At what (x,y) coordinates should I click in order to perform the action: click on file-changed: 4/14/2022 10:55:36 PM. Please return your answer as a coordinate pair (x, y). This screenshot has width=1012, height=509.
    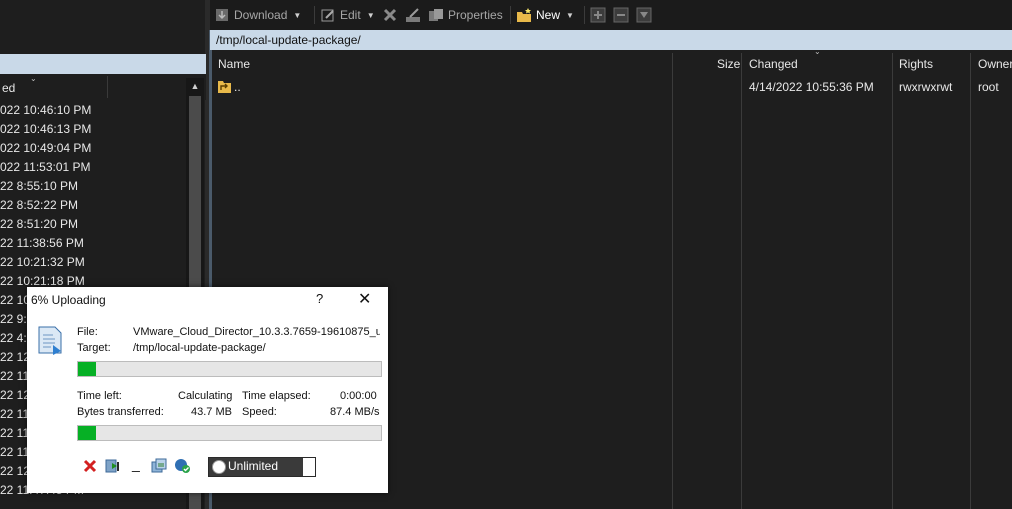
    Looking at the image, I should click on (811, 87).